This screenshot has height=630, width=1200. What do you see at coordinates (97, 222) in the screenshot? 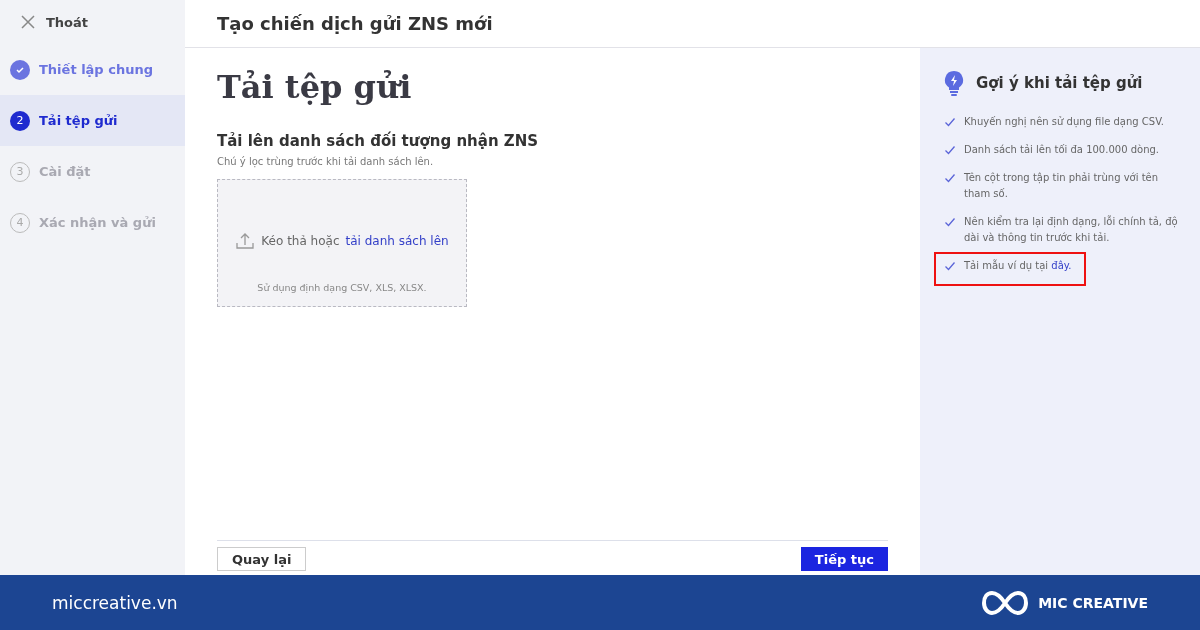
I see `step-label: Xác nhận và gửi` at bounding box center [97, 222].